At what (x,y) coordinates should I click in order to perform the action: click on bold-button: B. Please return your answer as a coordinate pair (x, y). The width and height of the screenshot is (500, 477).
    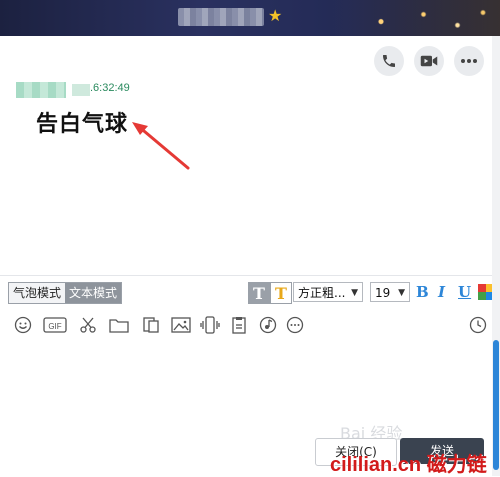
    Looking at the image, I should click on (422, 292).